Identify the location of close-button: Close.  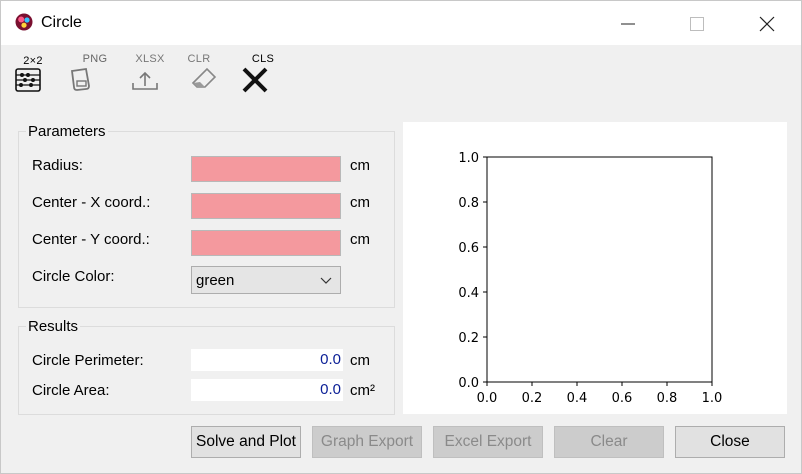
(730, 442).